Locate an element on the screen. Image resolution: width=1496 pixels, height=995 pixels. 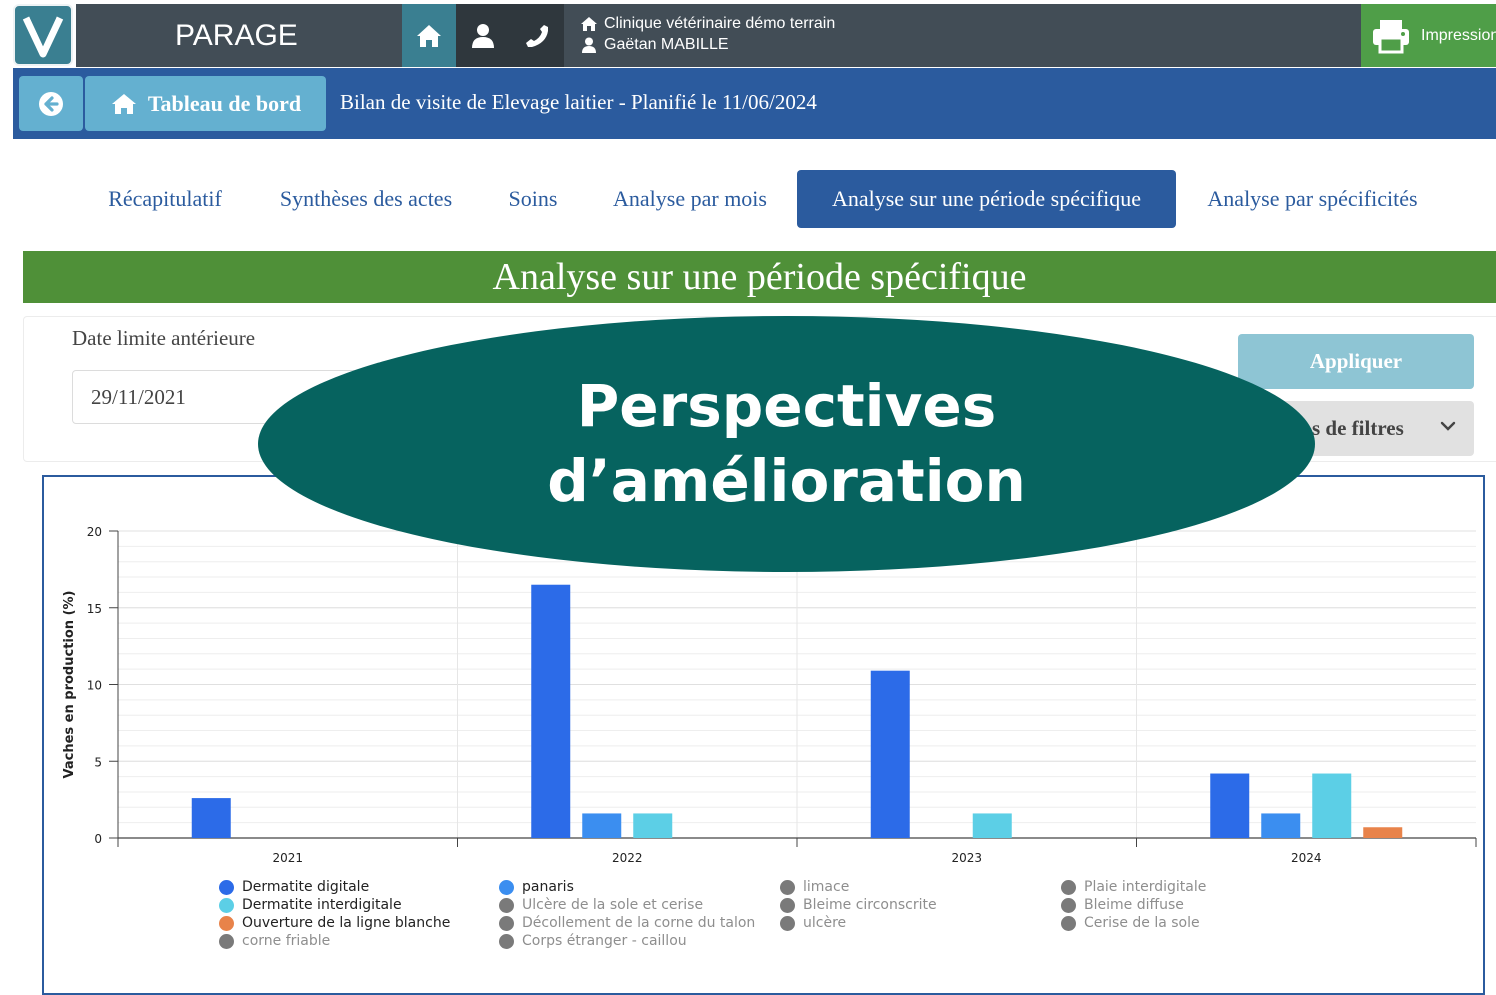
legend-label: Ulcère de la sole et cerise is located at coordinates (613, 905).